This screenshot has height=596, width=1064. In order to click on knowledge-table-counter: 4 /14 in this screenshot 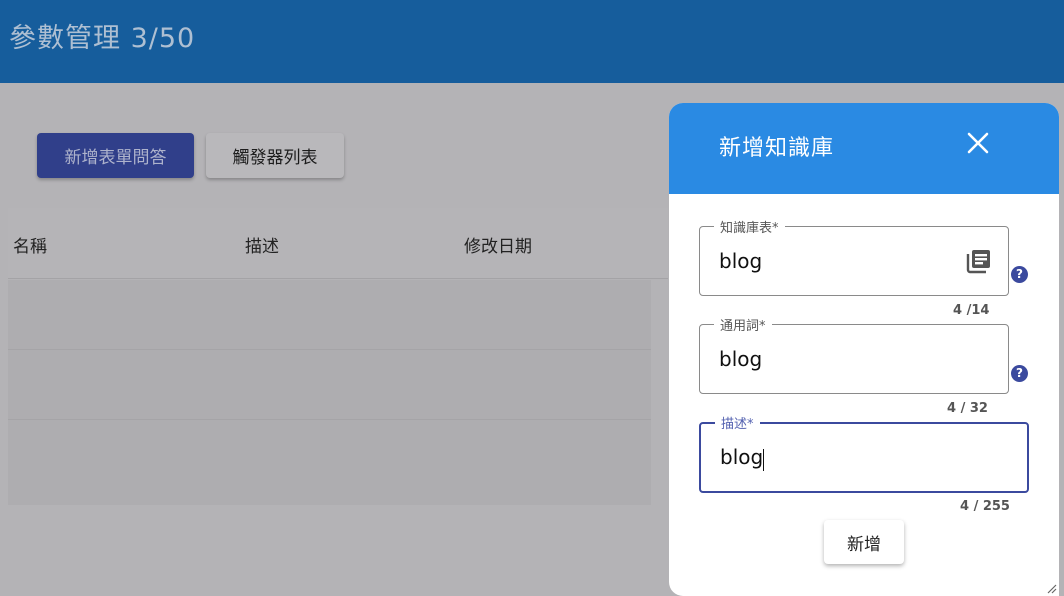, I will do `click(971, 310)`.